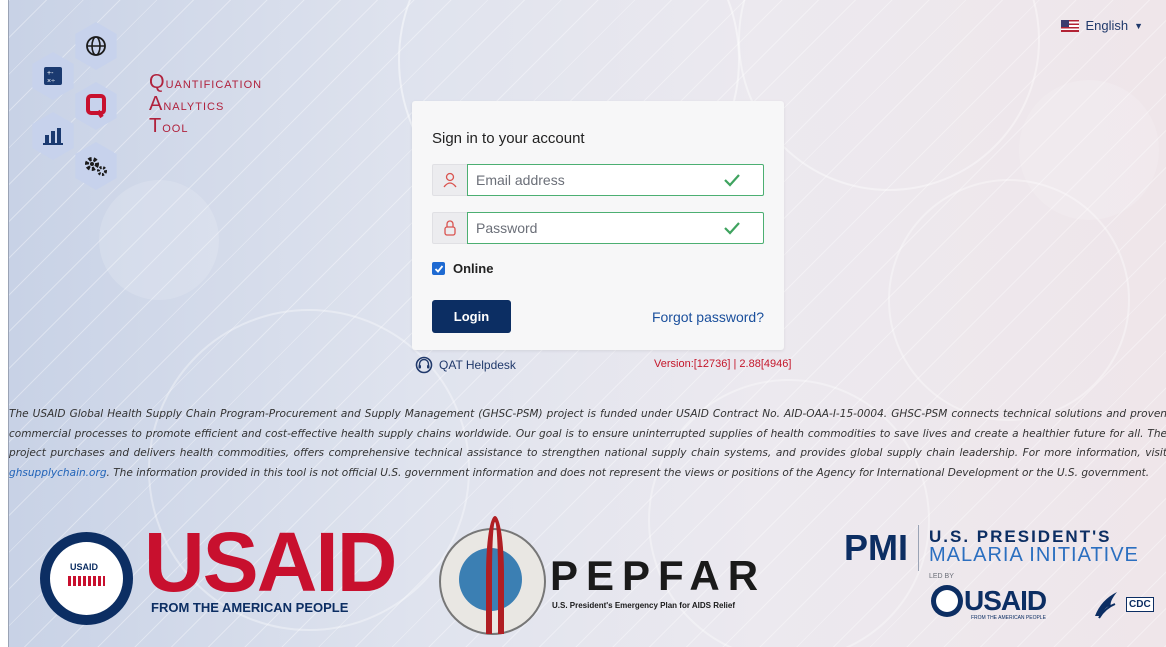 The image size is (1166, 647). What do you see at coordinates (449, 228) in the screenshot?
I see `lock-icon` at bounding box center [449, 228].